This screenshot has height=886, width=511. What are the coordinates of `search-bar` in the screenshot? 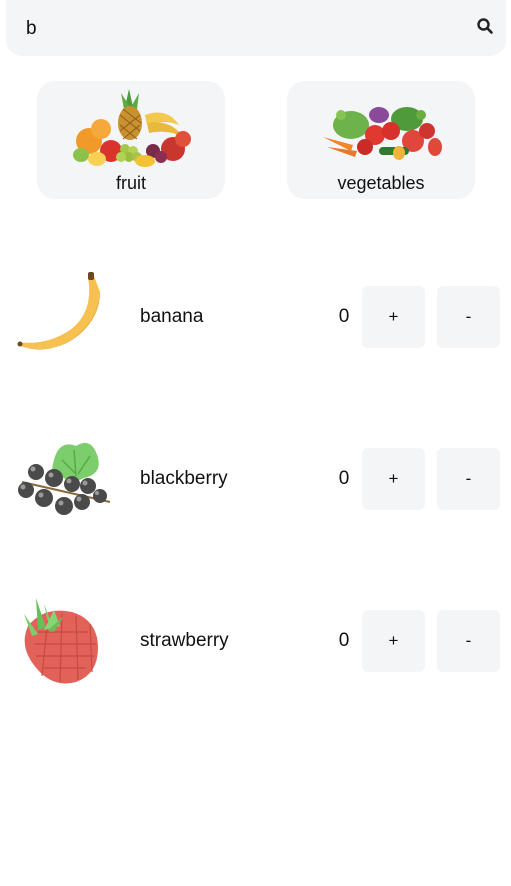 It's located at (256, 28).